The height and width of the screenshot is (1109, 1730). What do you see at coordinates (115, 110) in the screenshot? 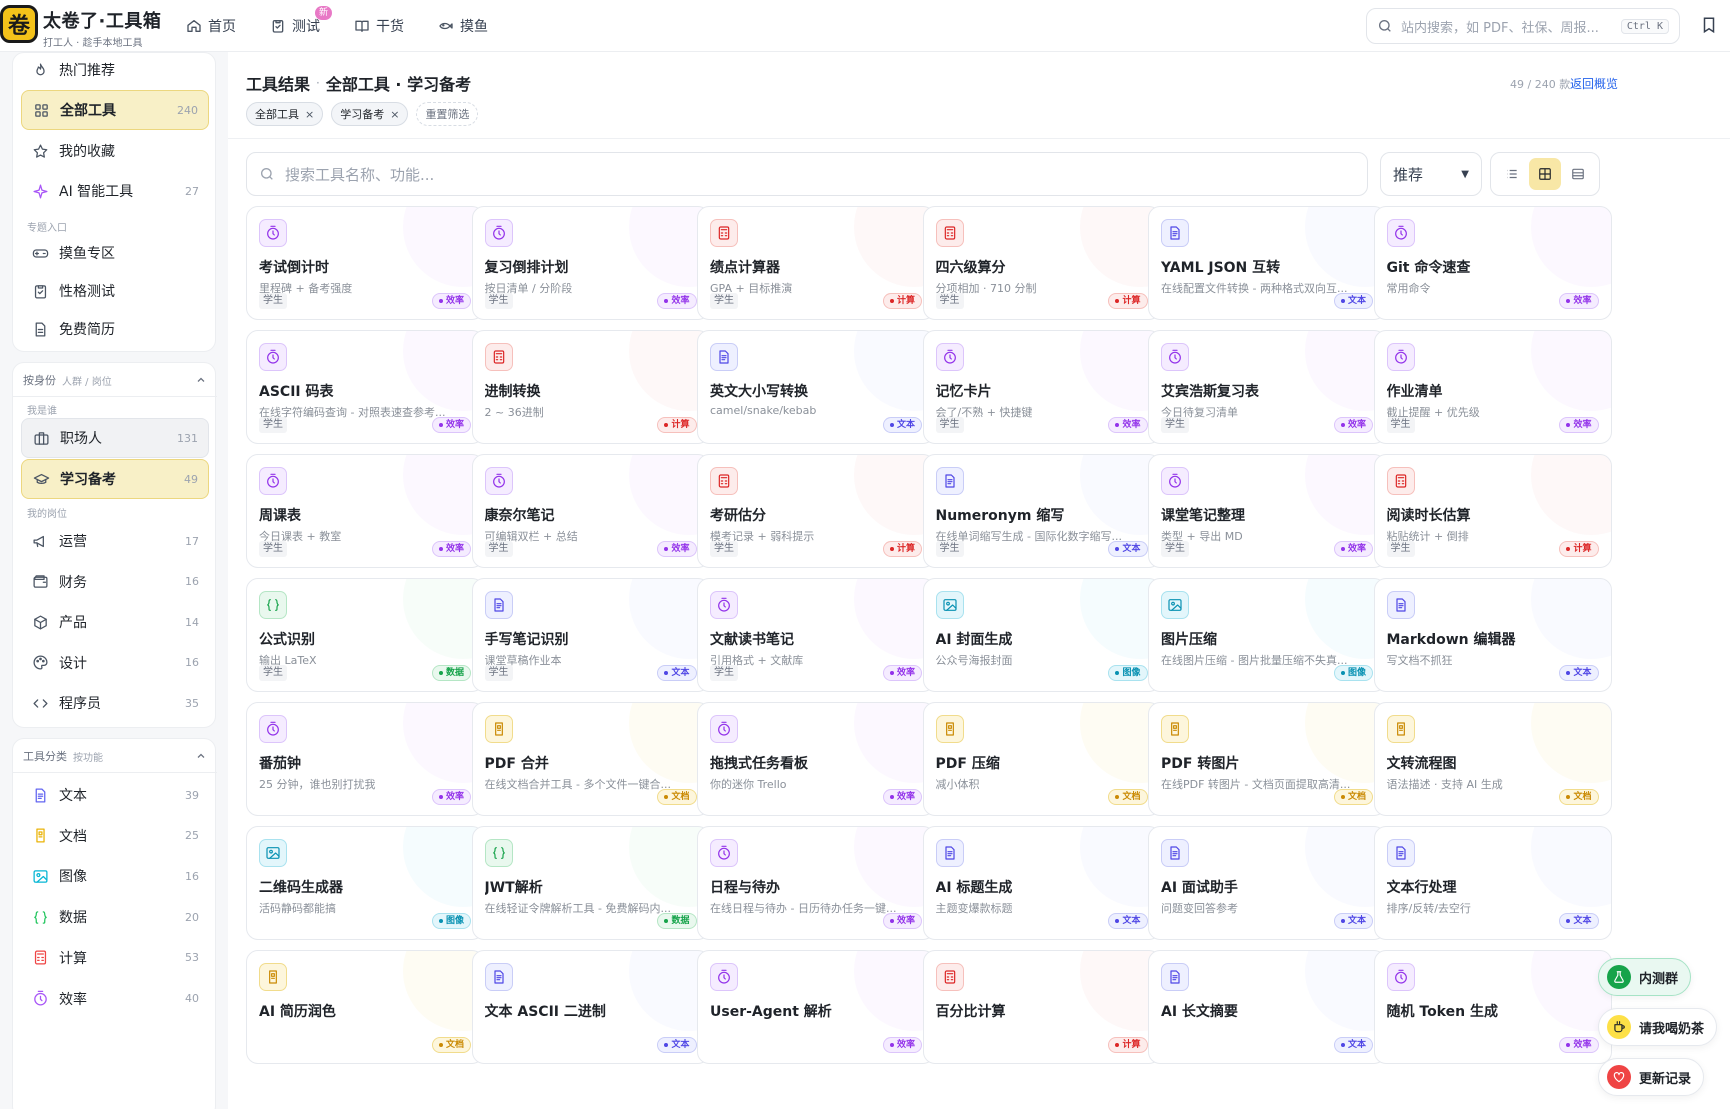
I see `sidebar-item-grid: 全部工具 240` at bounding box center [115, 110].